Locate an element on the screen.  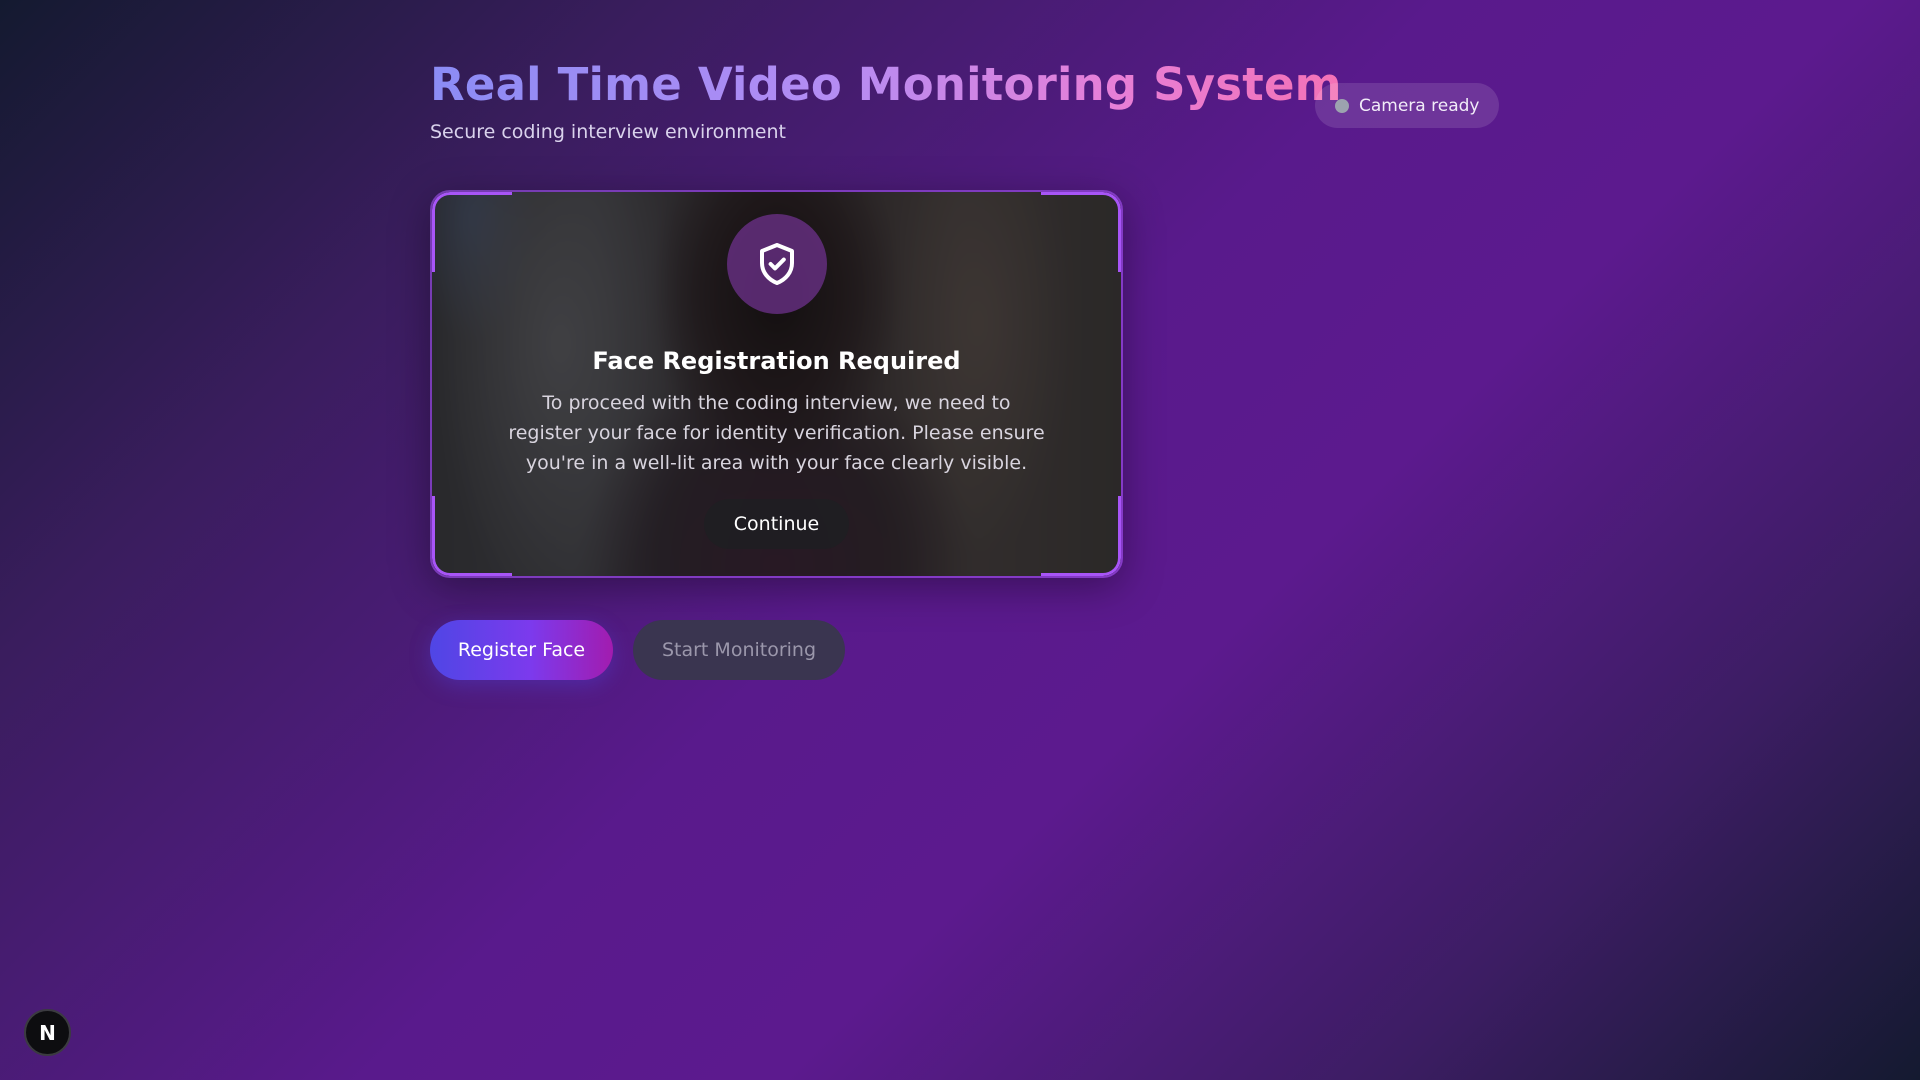
continue-button: Continue is located at coordinates (776, 524).